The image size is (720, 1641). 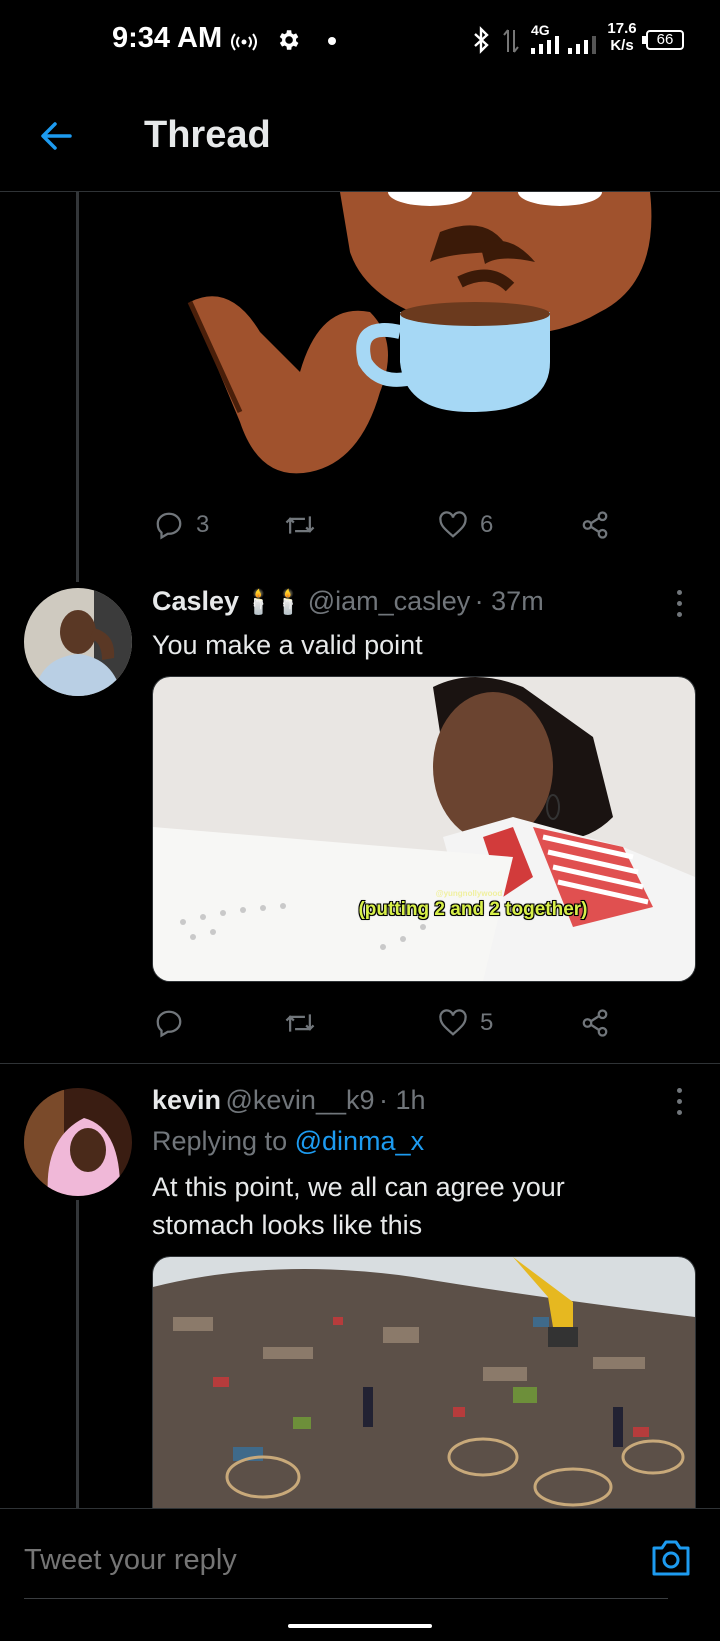 I want to click on tweet-header-kevin: kevin @kevin__k9 · 1h, so click(x=288, y=1100).